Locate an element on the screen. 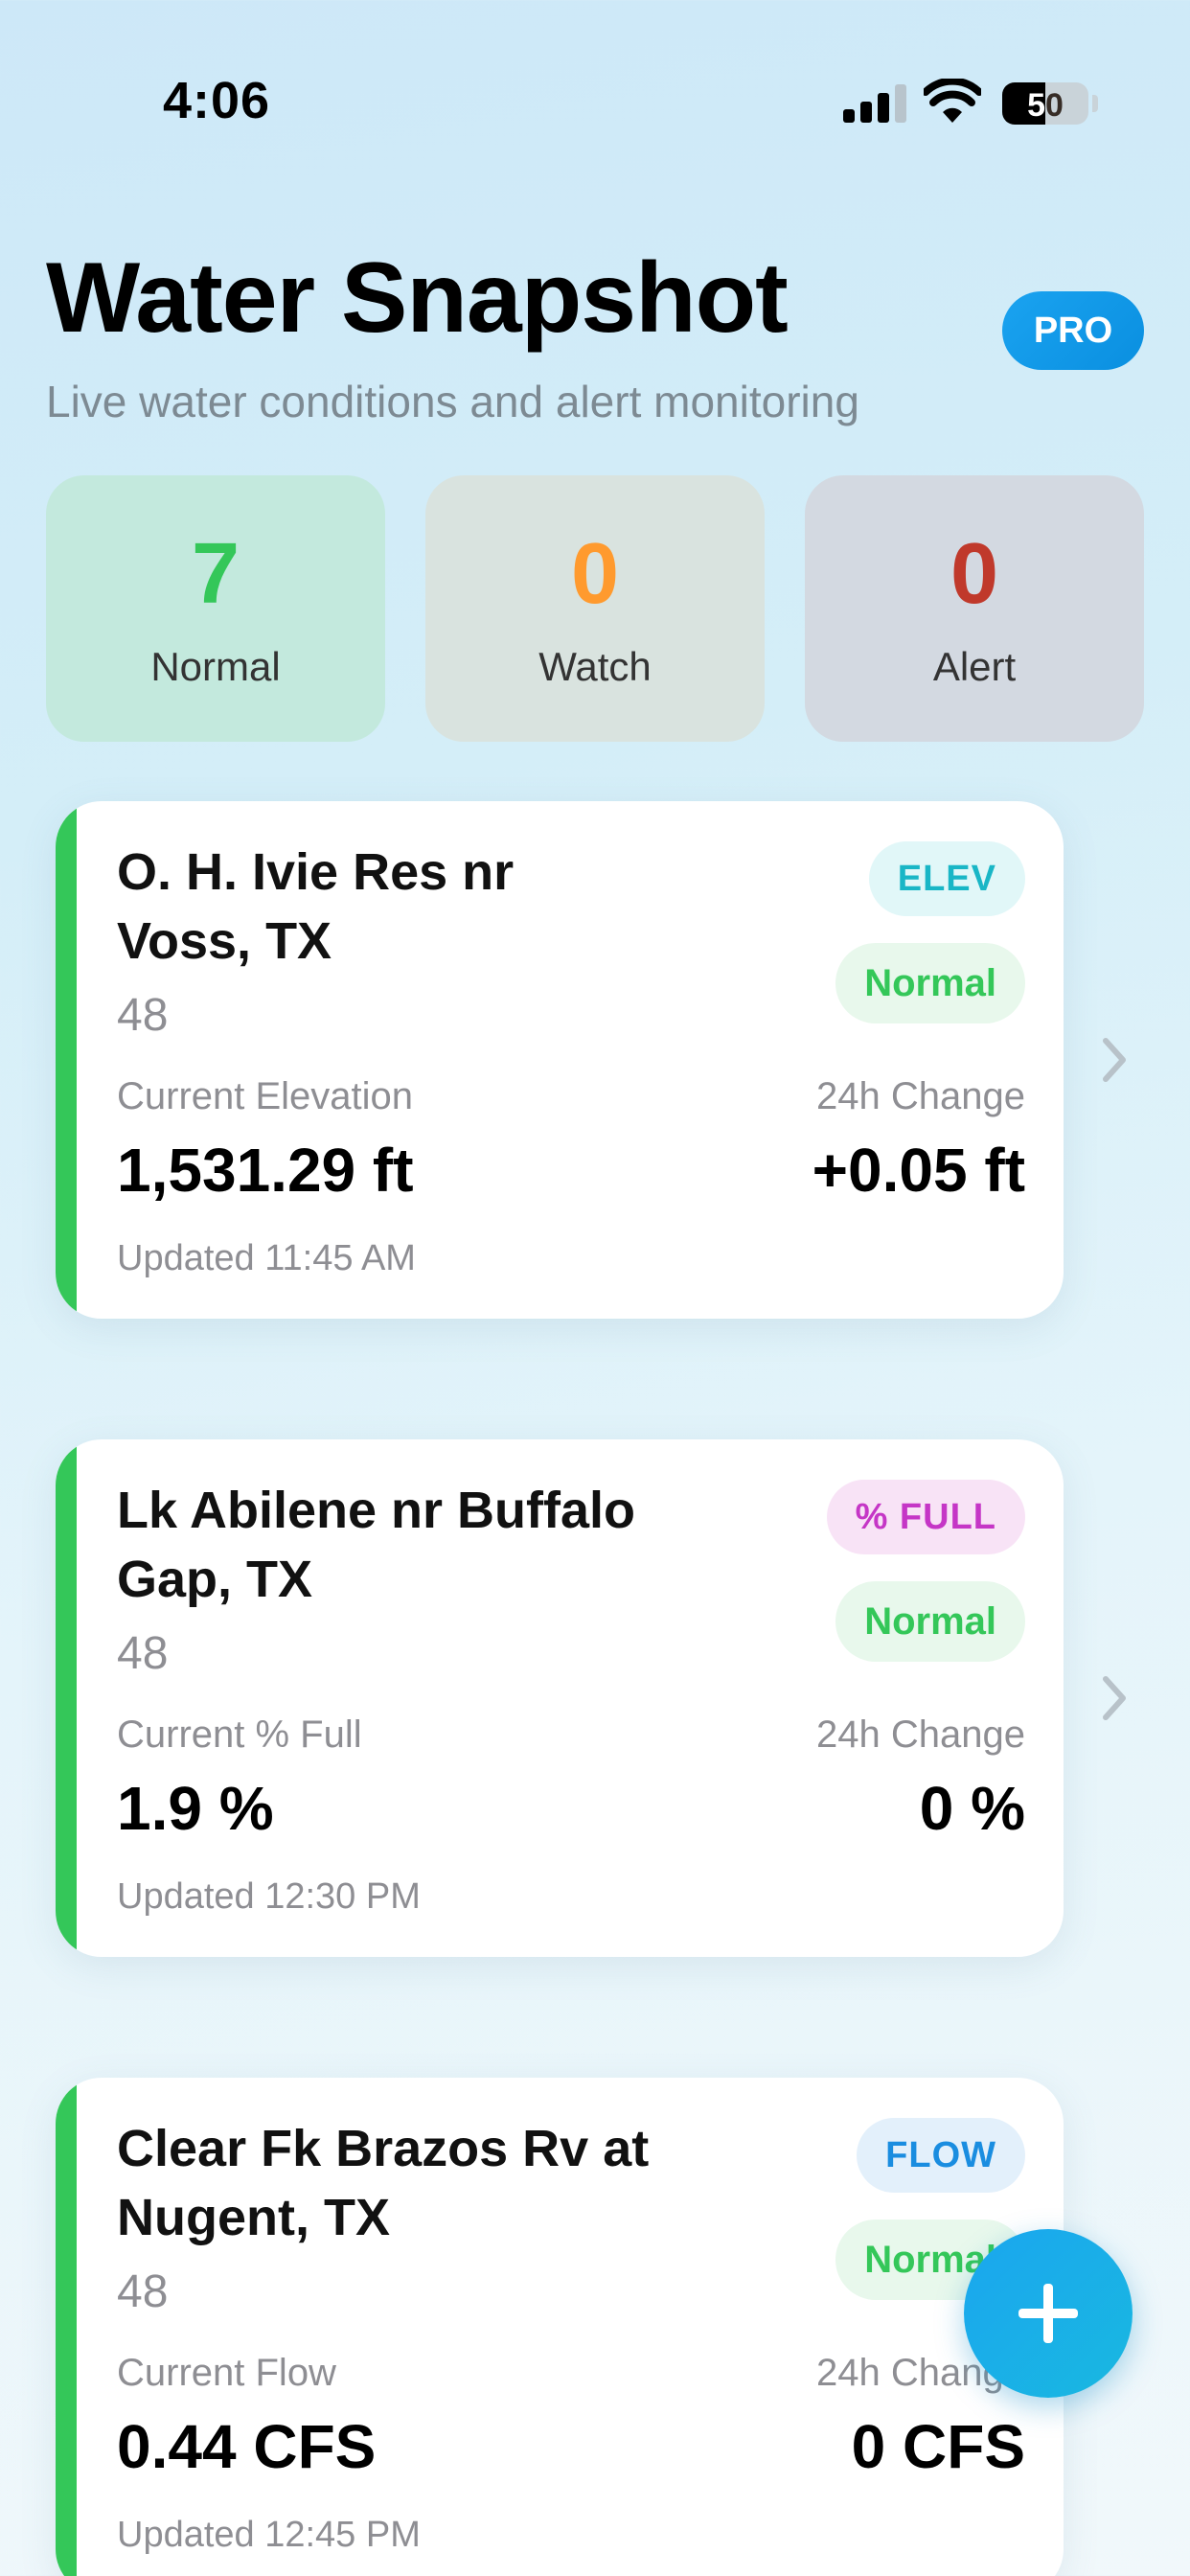  pro-badge: PRO is located at coordinates (1073, 330).